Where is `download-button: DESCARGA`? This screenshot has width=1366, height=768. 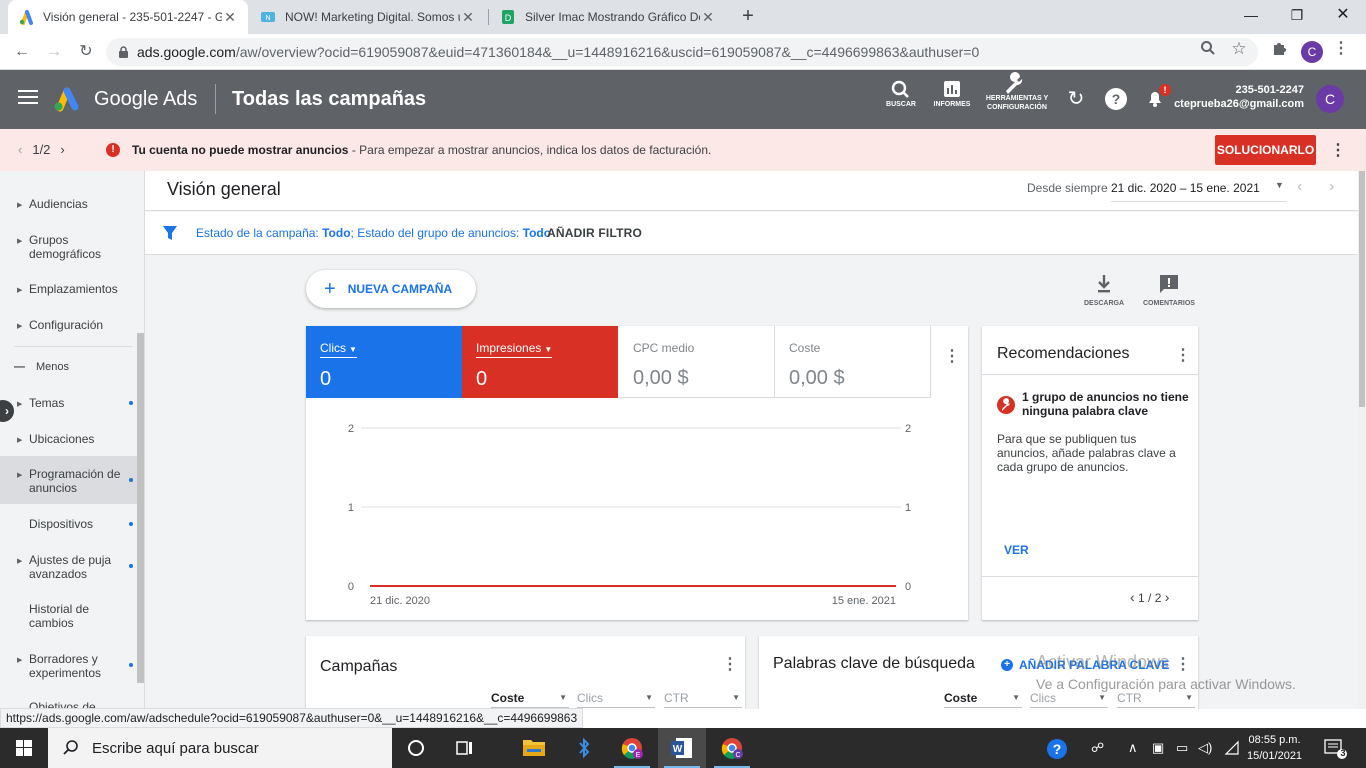 download-button: DESCARGA is located at coordinates (1104, 290).